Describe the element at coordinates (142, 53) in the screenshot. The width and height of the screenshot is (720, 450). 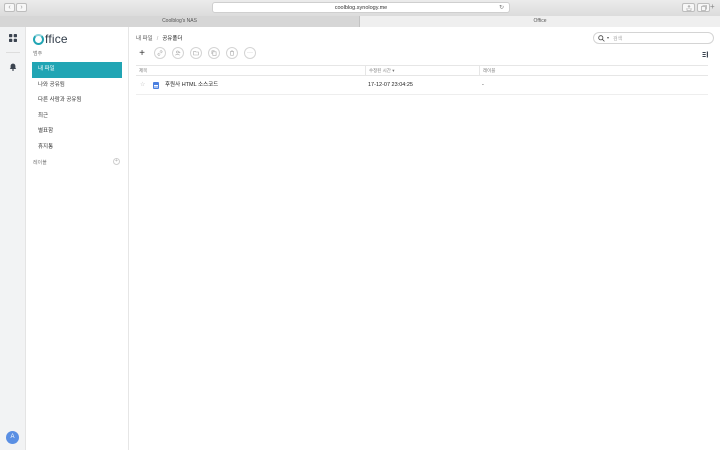
I see `new-button: +` at that location.